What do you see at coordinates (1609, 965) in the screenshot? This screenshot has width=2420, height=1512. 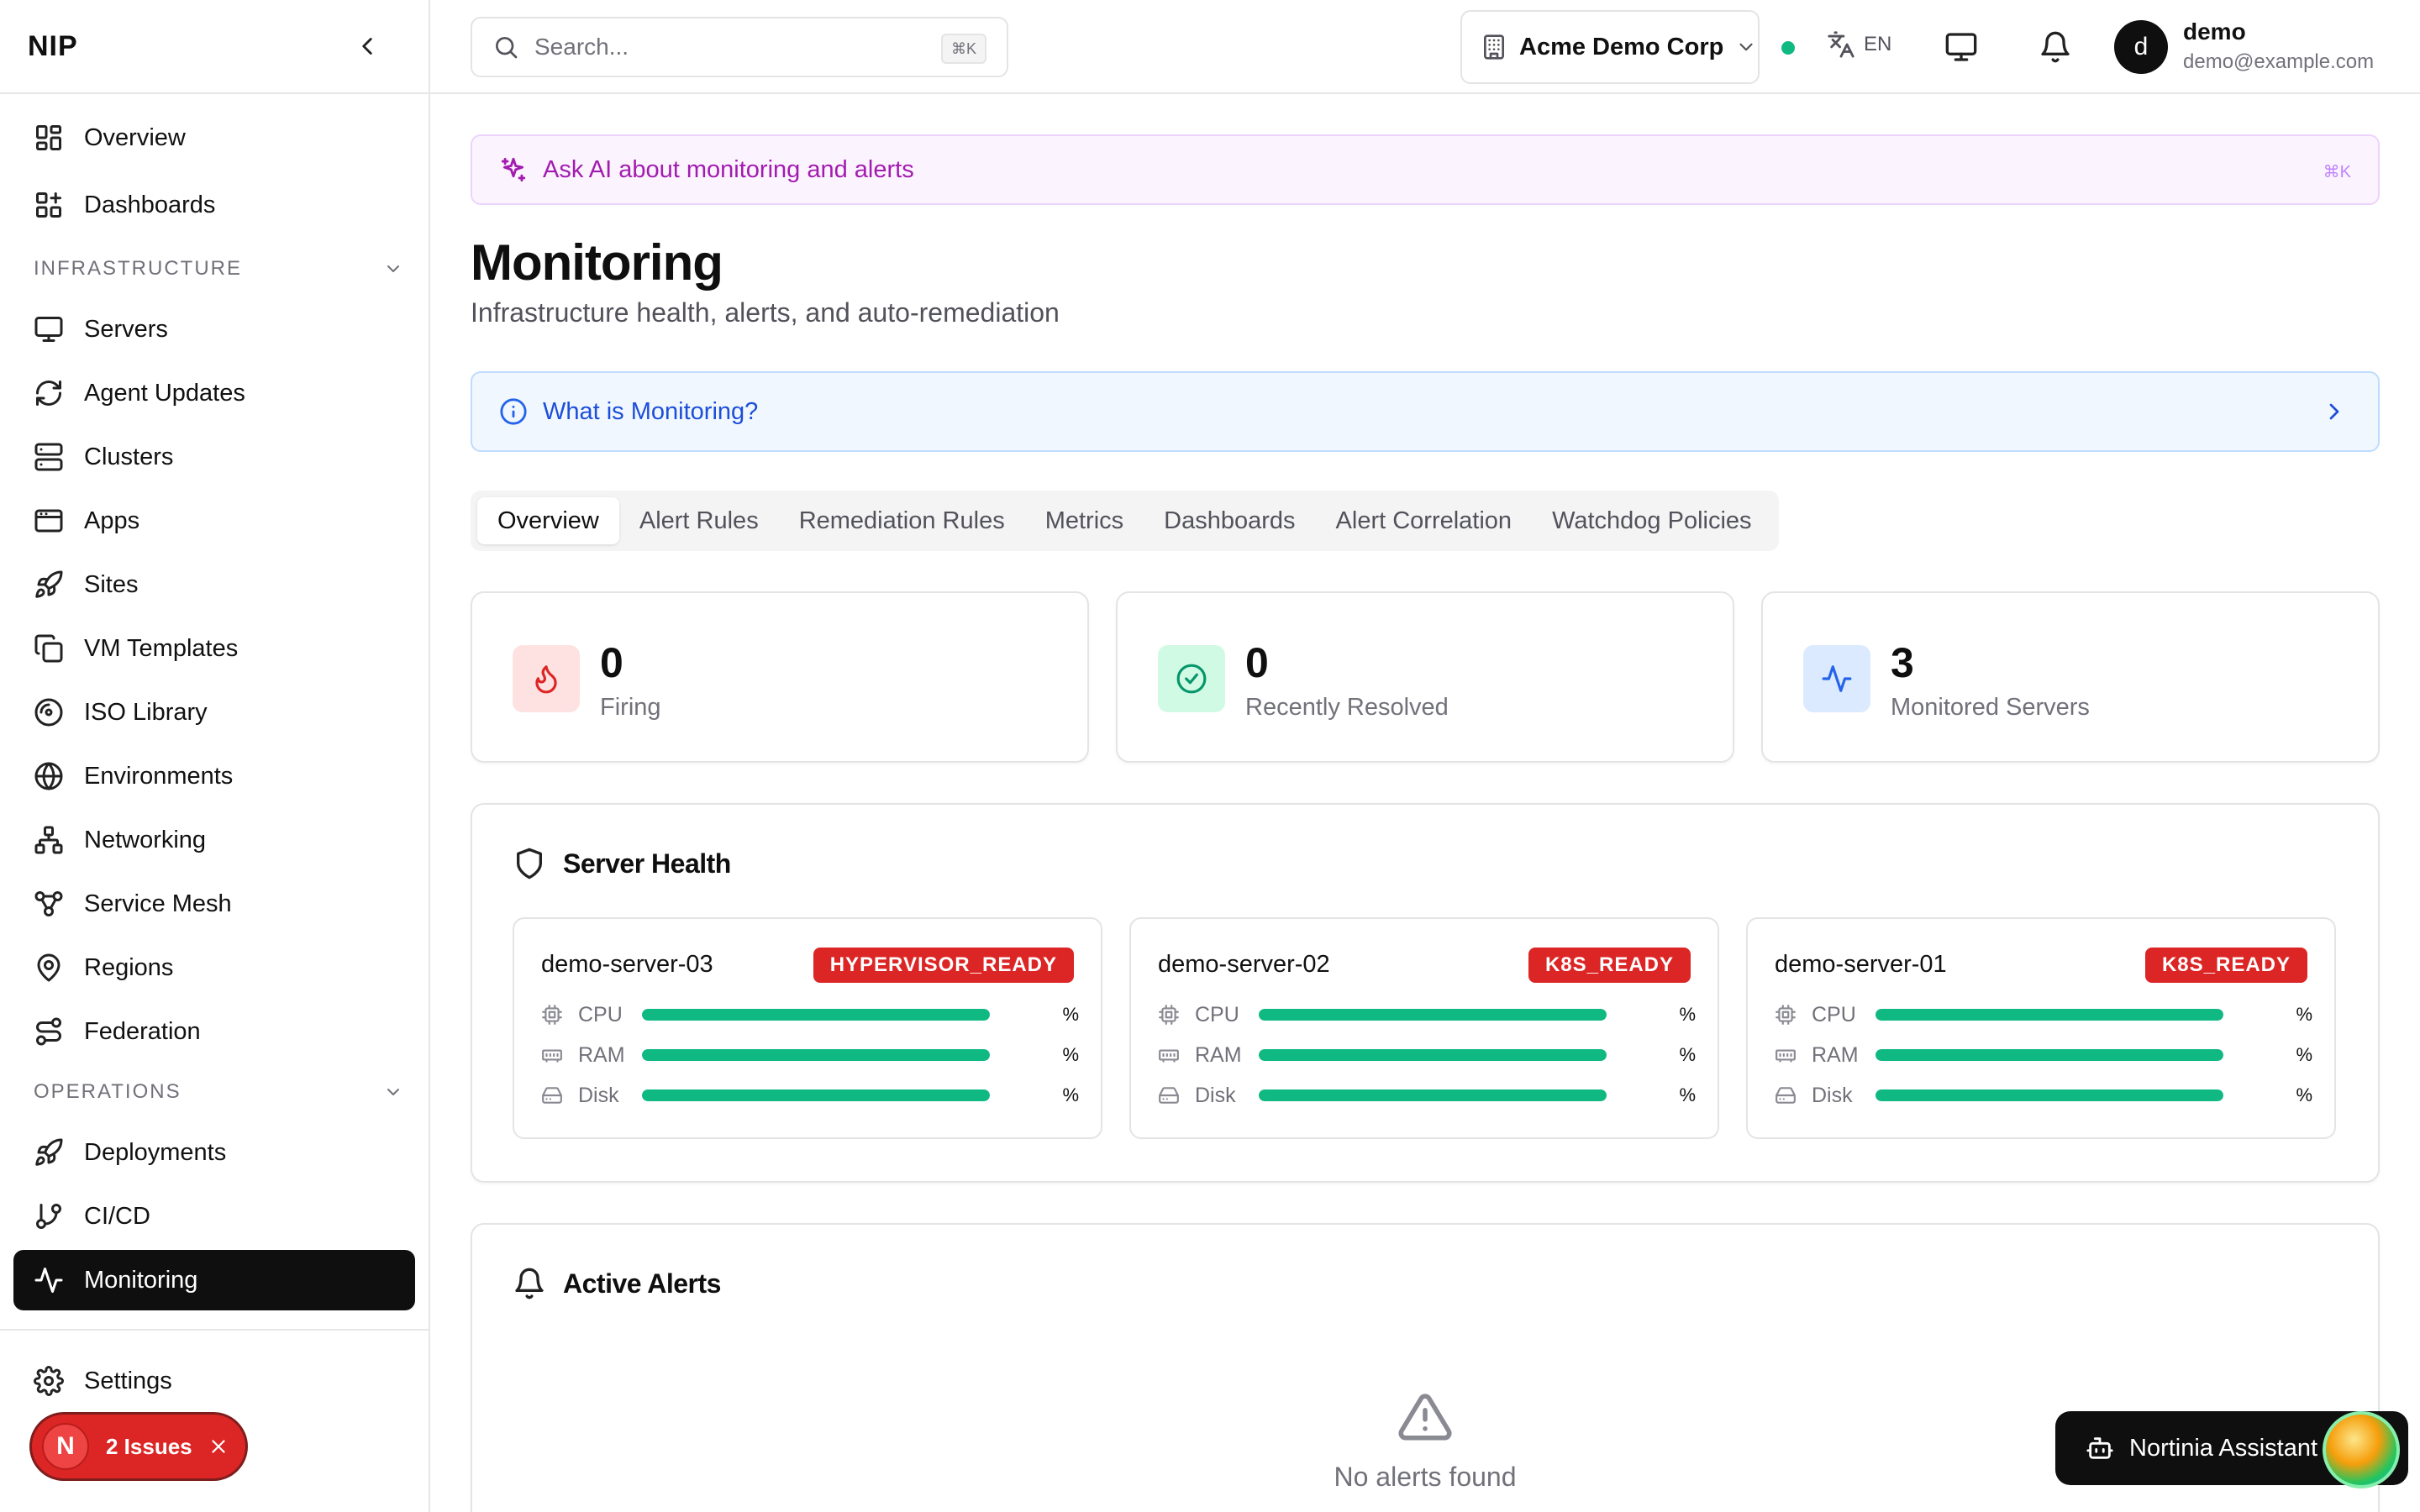 I see `status-badge: K8S_READY` at bounding box center [1609, 965].